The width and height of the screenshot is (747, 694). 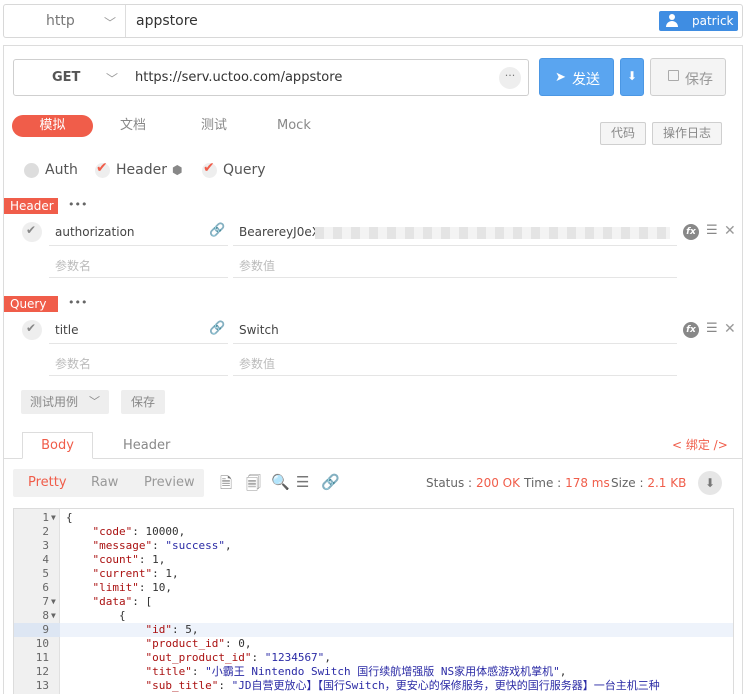 What do you see at coordinates (510, 78) in the screenshot?
I see `more-icon: ···` at bounding box center [510, 78].